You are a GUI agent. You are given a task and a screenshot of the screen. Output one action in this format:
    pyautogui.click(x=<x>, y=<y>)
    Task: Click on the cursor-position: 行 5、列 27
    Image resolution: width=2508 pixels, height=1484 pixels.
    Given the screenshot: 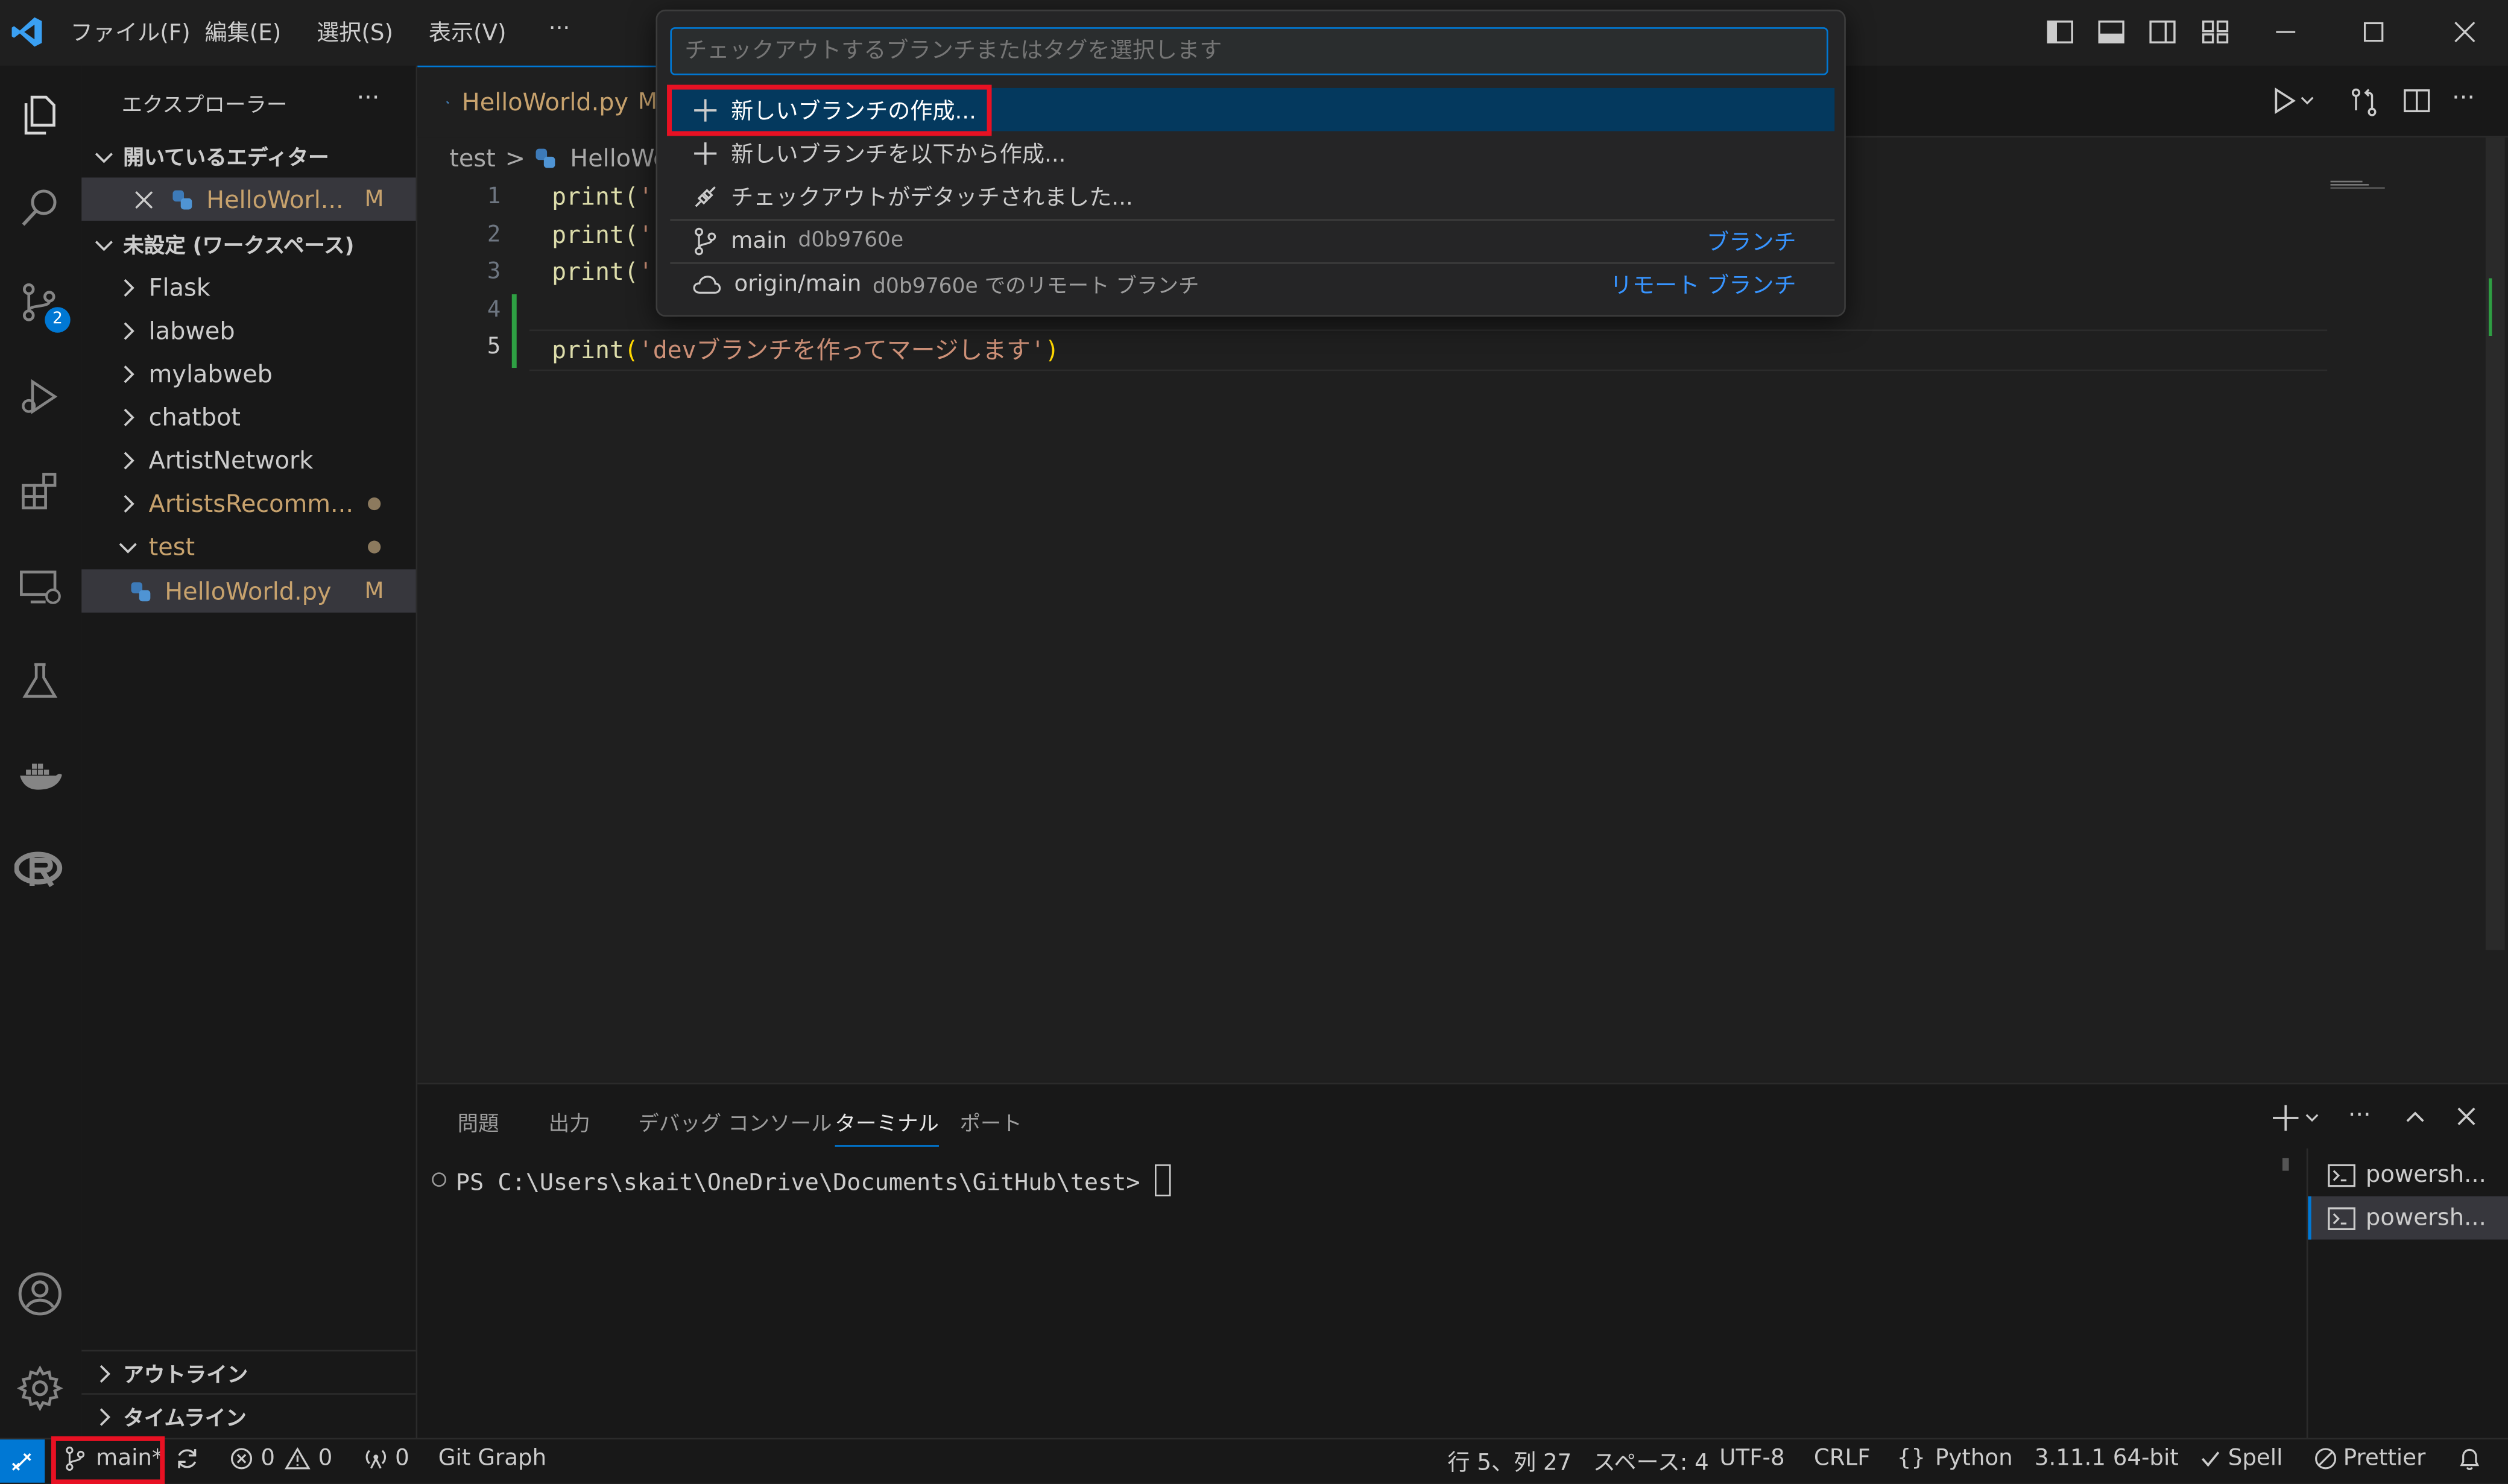 What is the action you would take?
    pyautogui.click(x=1509, y=1462)
    